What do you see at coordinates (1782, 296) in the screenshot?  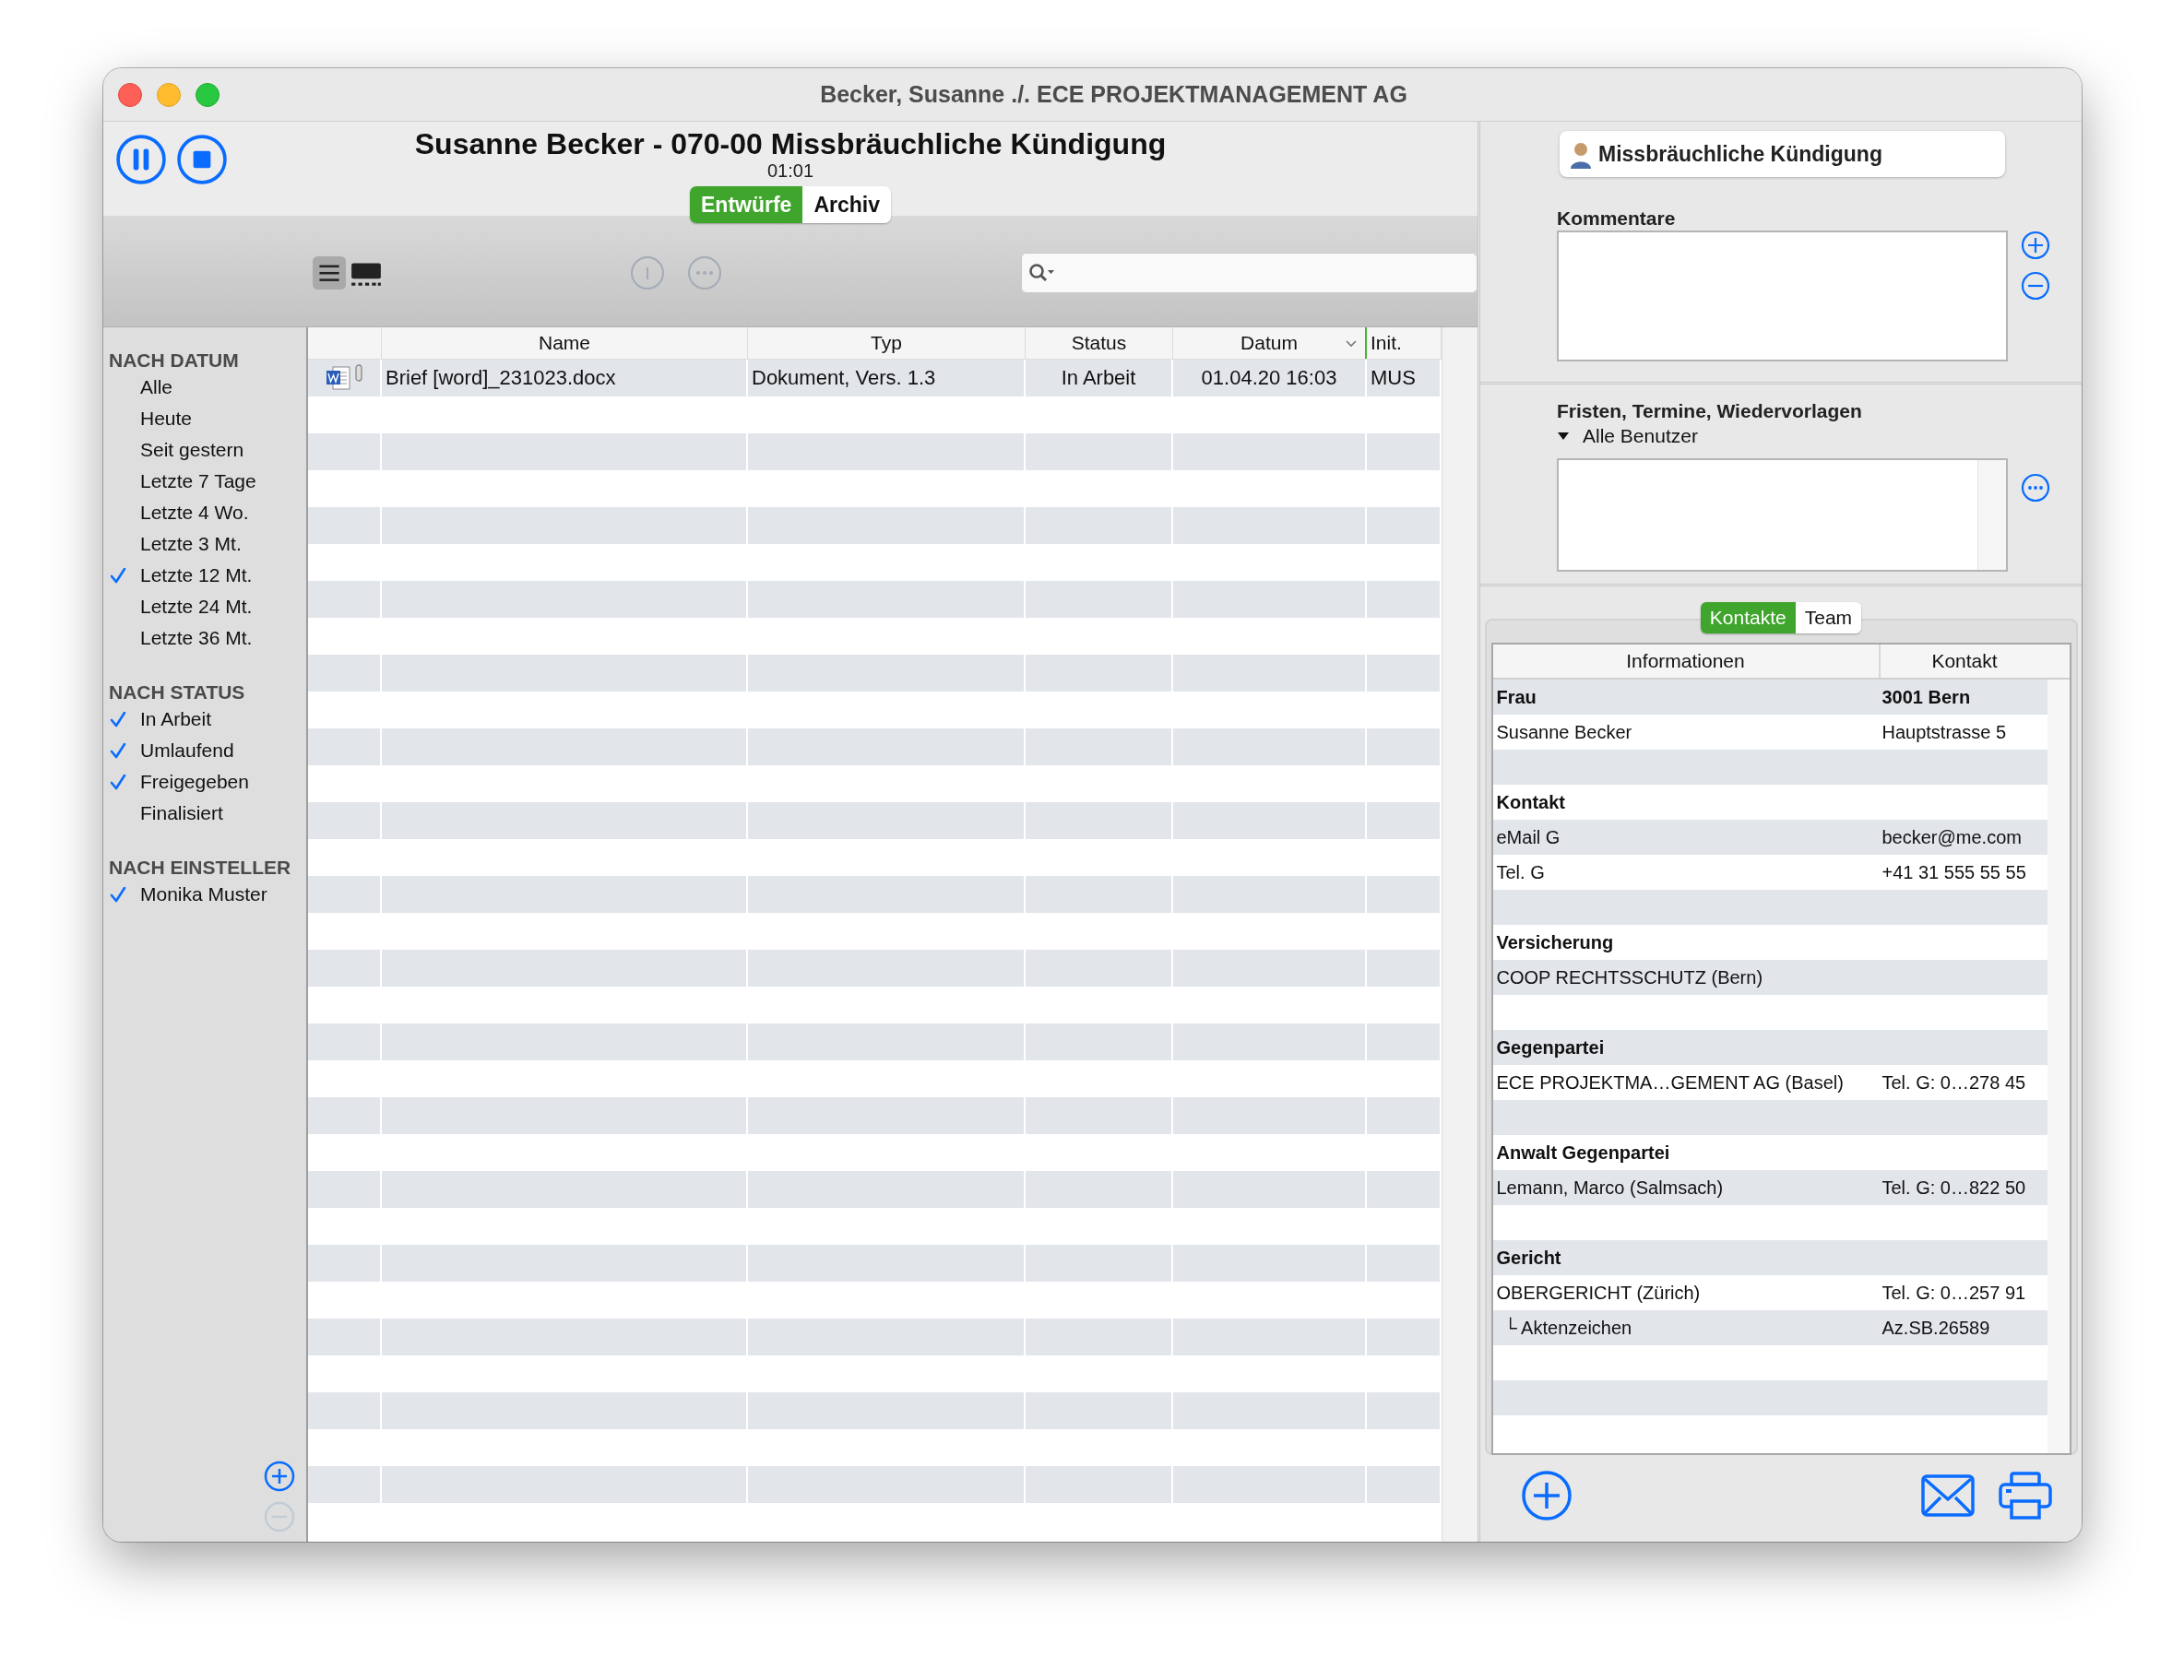 I see `comments-field` at bounding box center [1782, 296].